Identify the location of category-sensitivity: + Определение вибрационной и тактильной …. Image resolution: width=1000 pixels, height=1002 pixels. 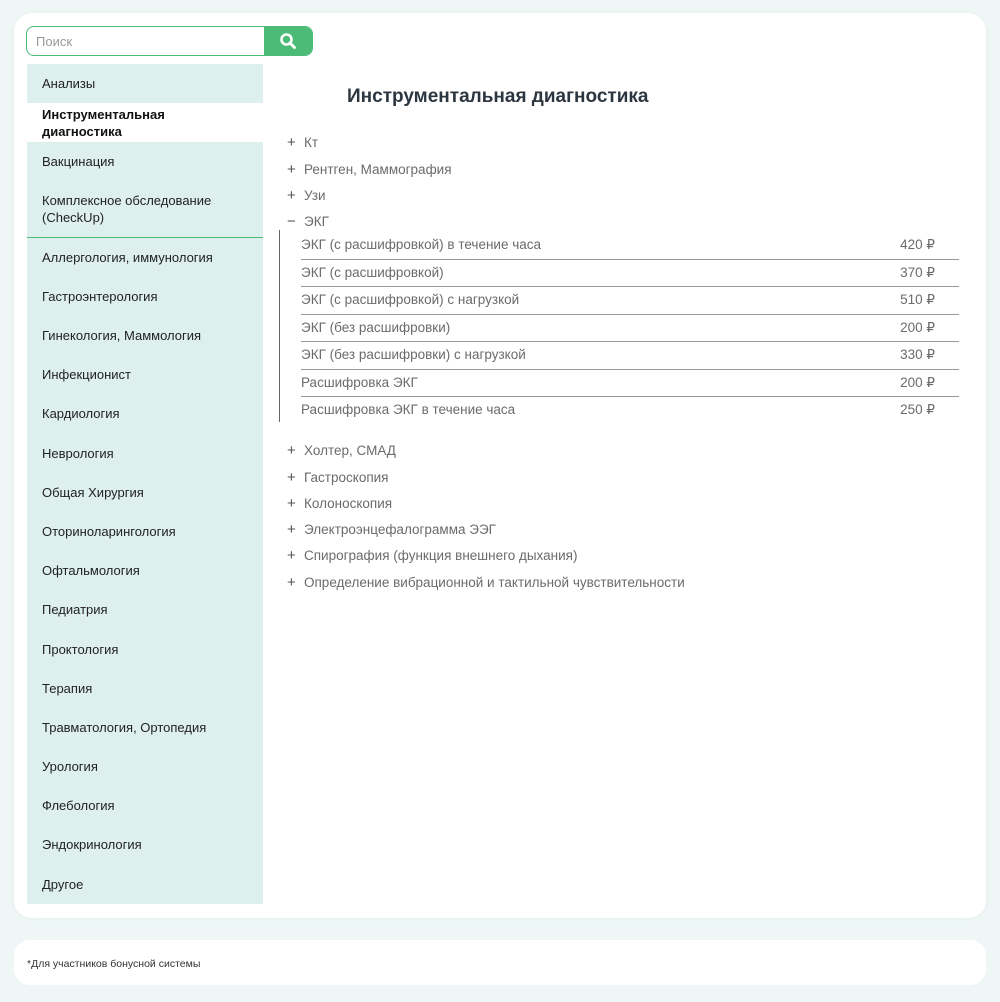
(486, 582).